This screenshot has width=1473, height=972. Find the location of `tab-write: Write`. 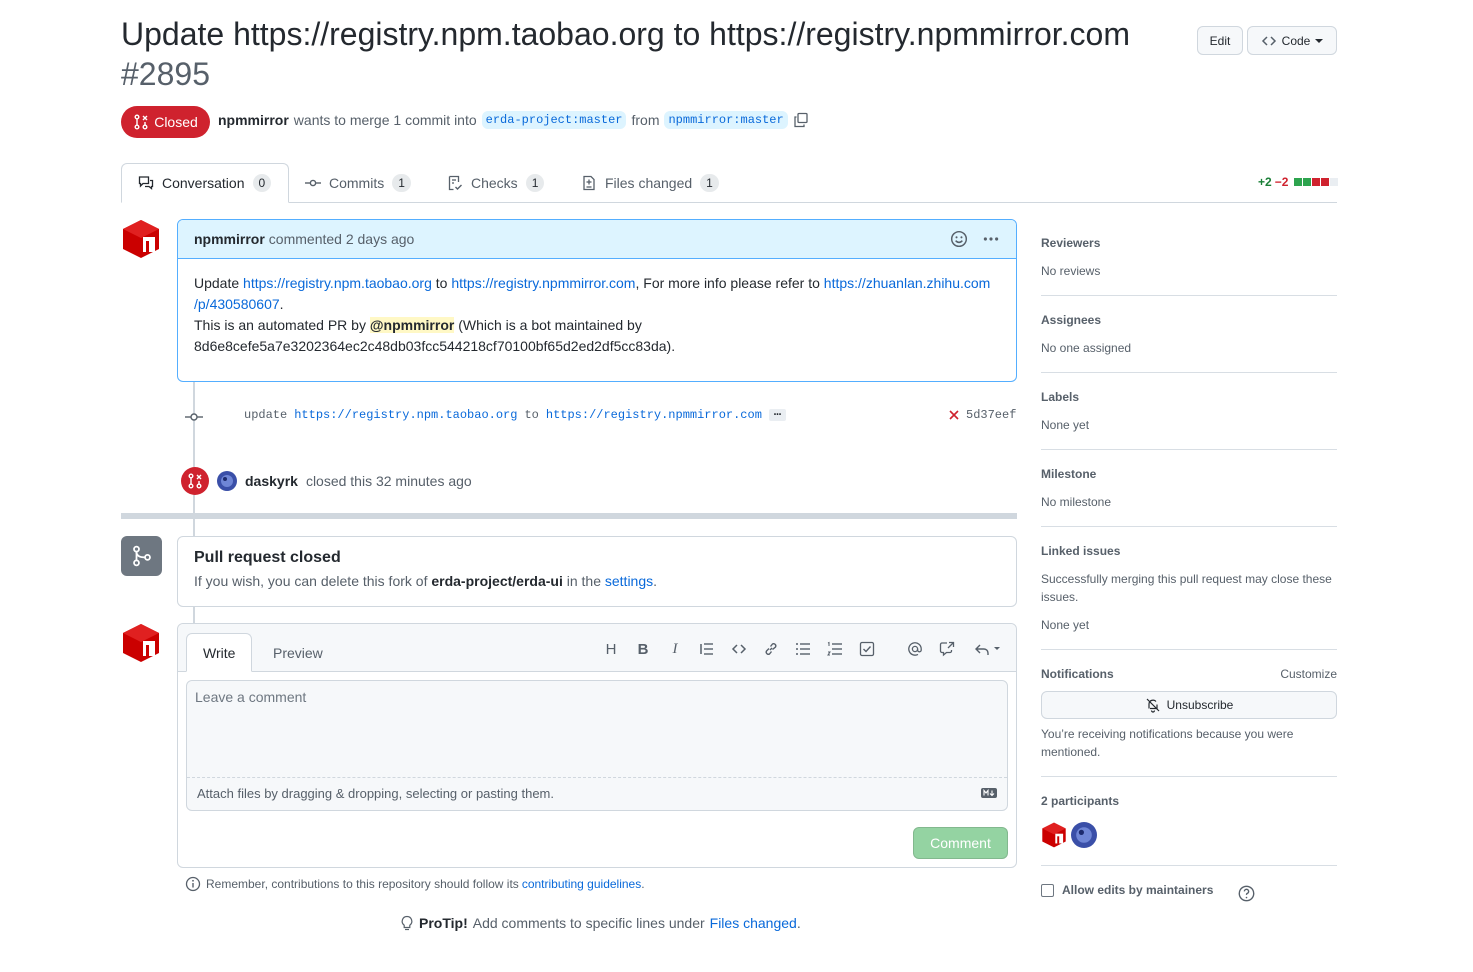

tab-write: Write is located at coordinates (219, 652).